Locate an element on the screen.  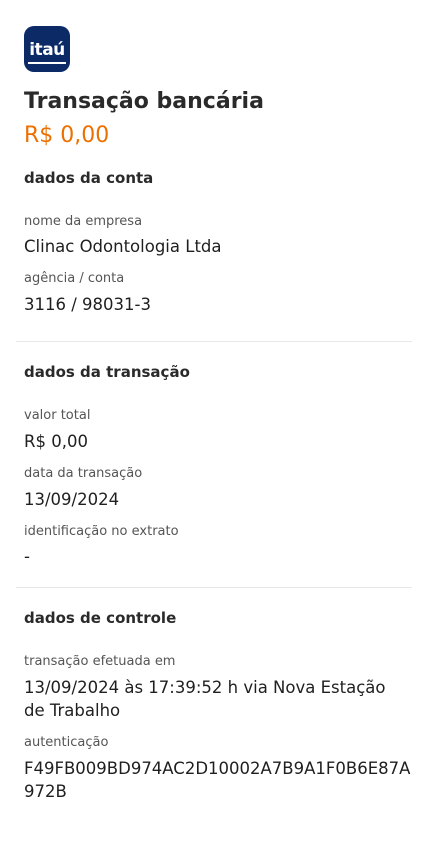
logo-underline is located at coordinates (47, 63).